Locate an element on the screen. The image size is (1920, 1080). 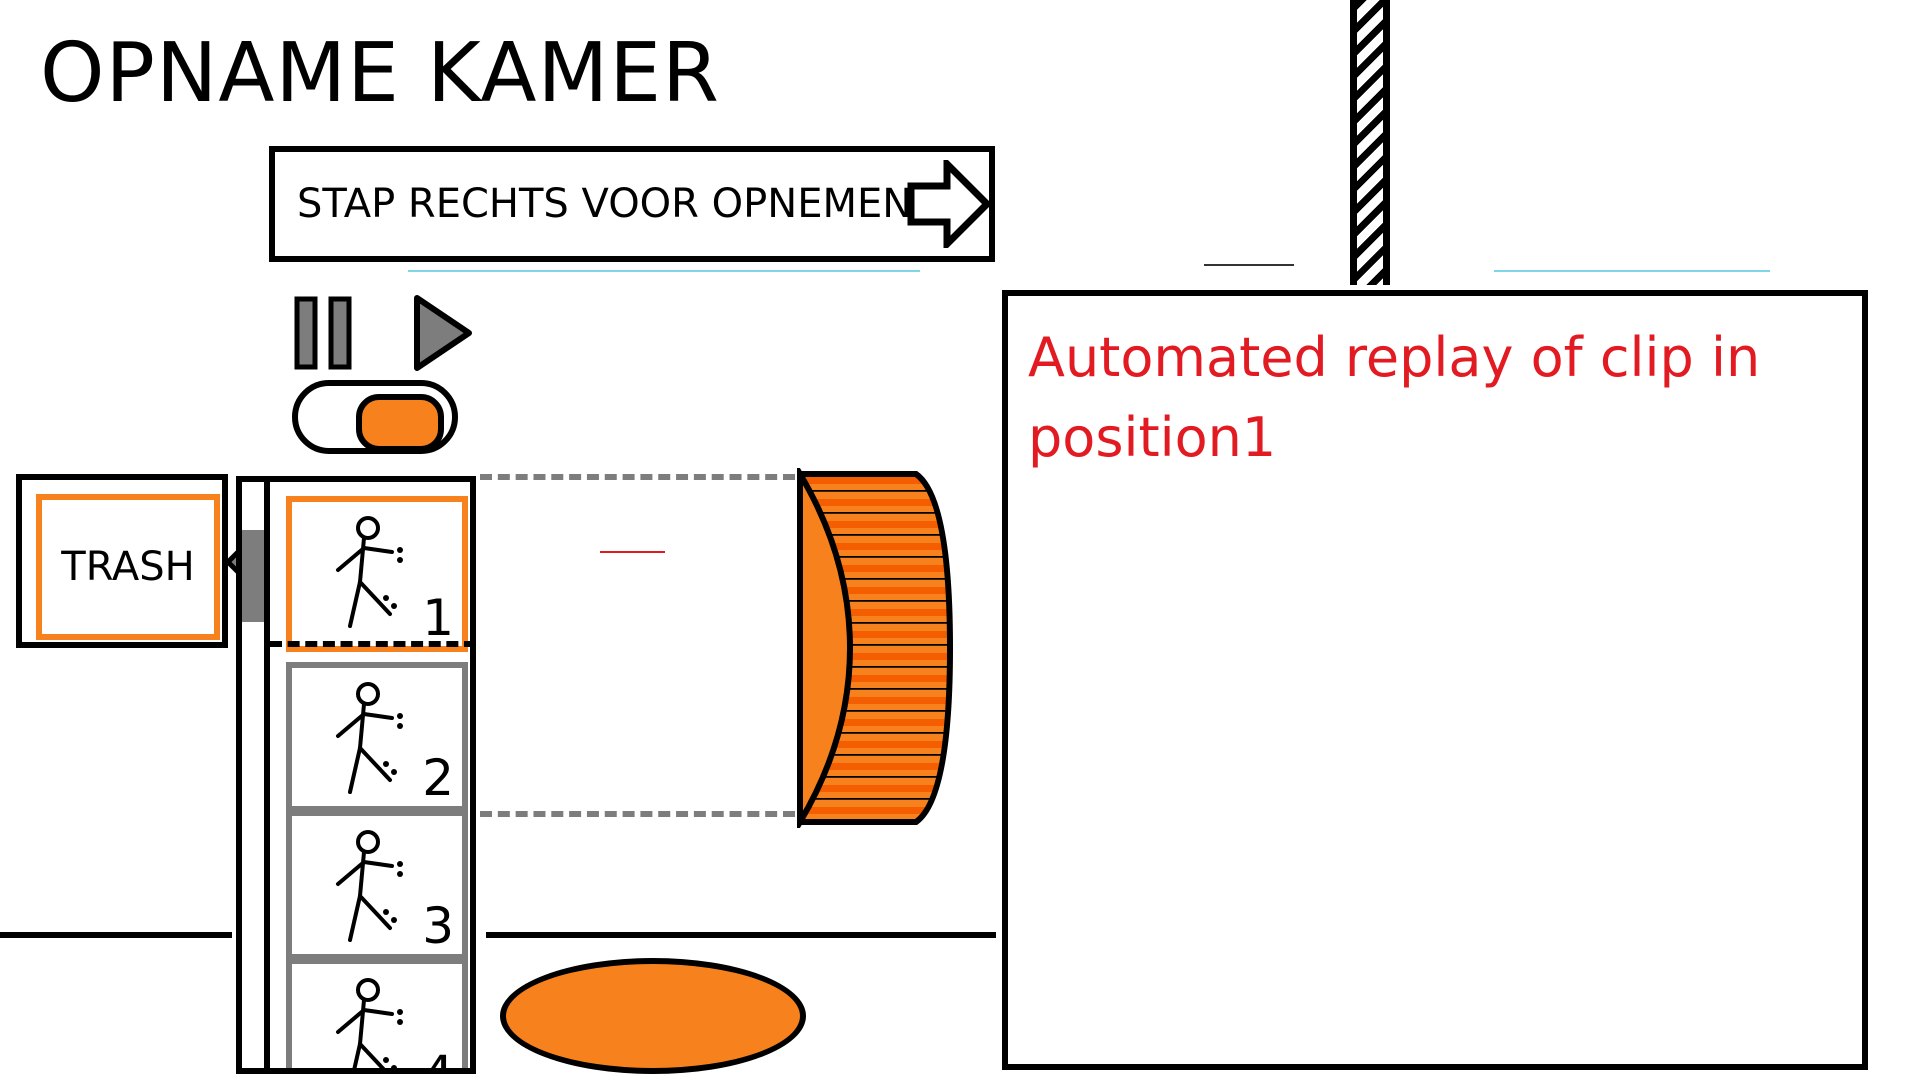
arrow-right-icon is located at coordinates (949, 204).